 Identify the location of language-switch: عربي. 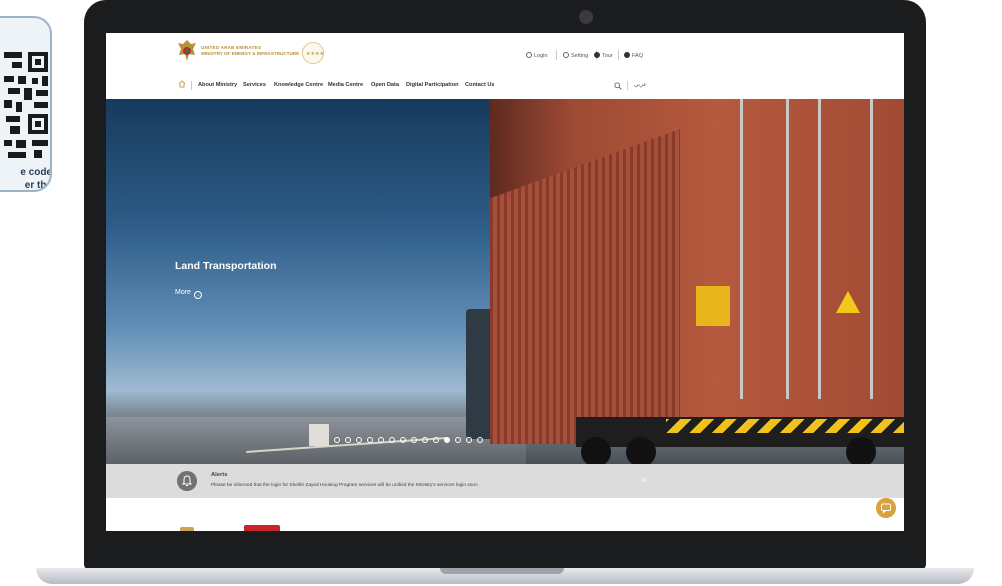
(640, 85).